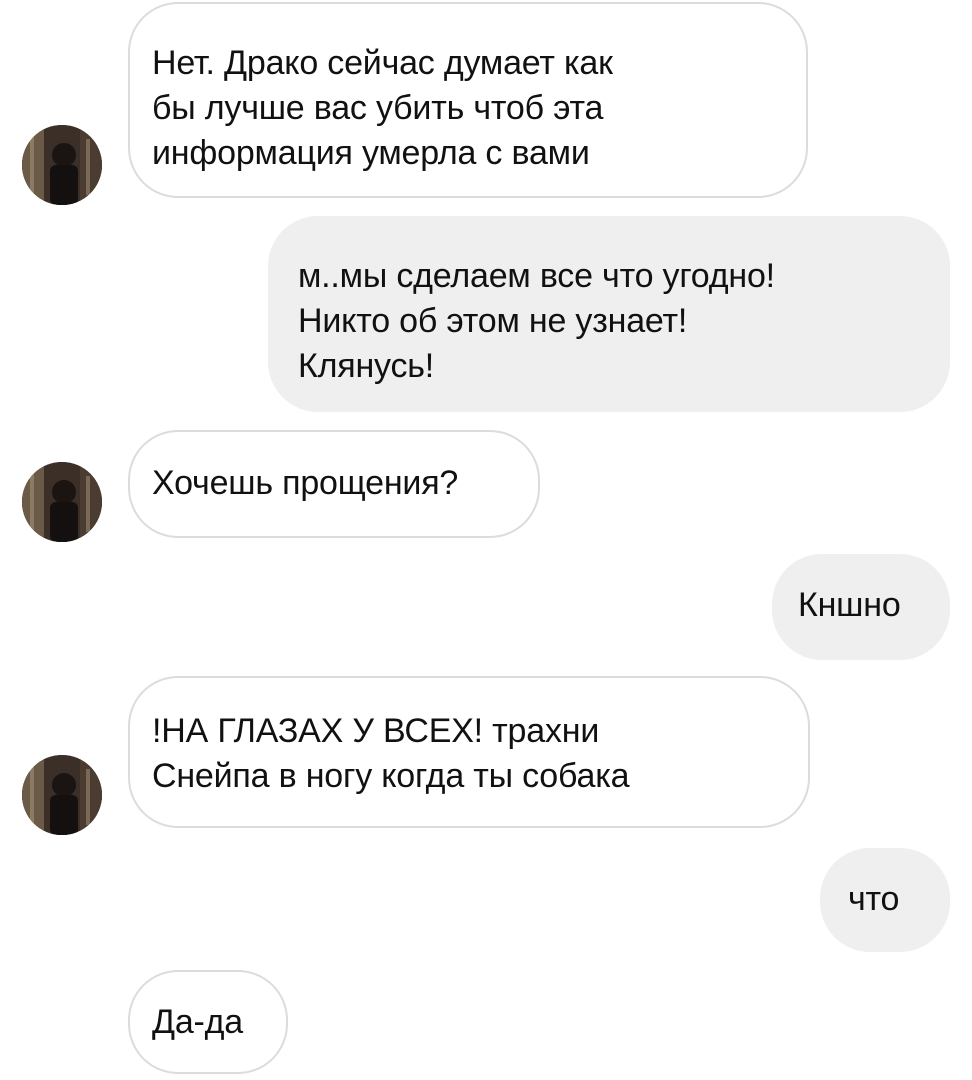 The height and width of the screenshot is (1080, 972). What do you see at coordinates (874, 899) in the screenshot?
I see `message-text-line: что` at bounding box center [874, 899].